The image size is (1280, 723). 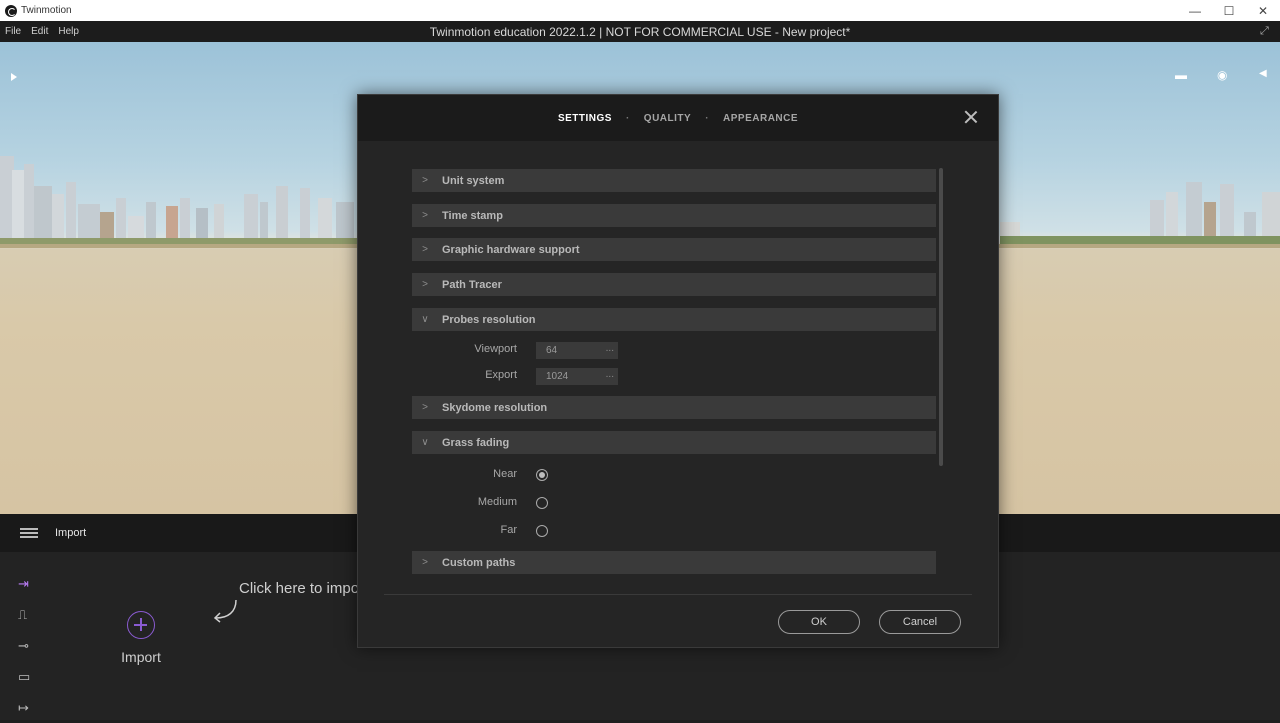 What do you see at coordinates (501, 375) in the screenshot?
I see `export-label: Export` at bounding box center [501, 375].